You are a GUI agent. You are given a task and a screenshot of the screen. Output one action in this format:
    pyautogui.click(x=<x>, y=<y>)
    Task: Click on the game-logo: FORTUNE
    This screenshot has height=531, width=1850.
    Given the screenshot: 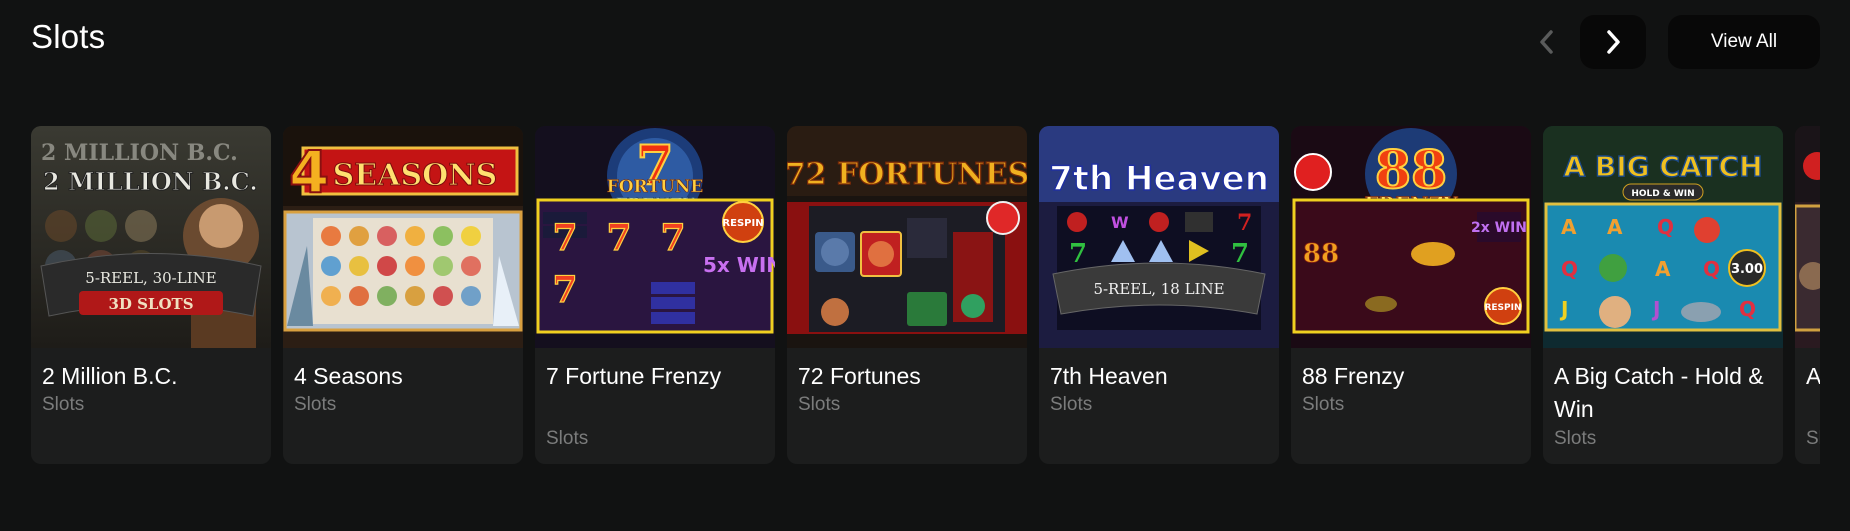 What is the action you would take?
    pyautogui.click(x=655, y=187)
    